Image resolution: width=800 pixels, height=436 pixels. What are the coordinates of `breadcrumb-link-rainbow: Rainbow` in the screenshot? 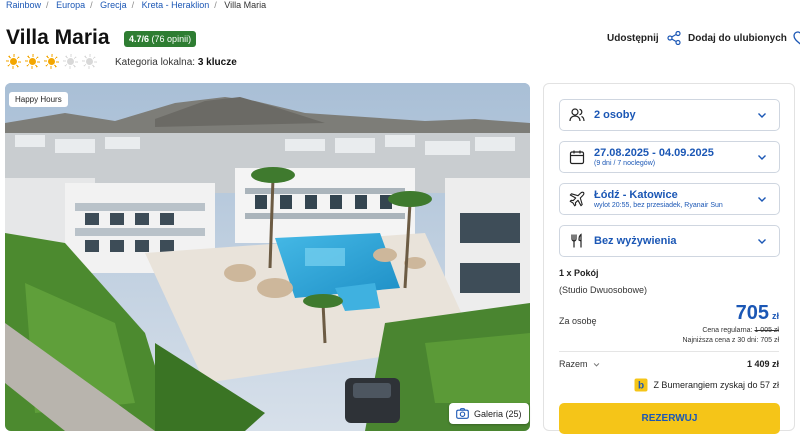 It's located at (23, 5).